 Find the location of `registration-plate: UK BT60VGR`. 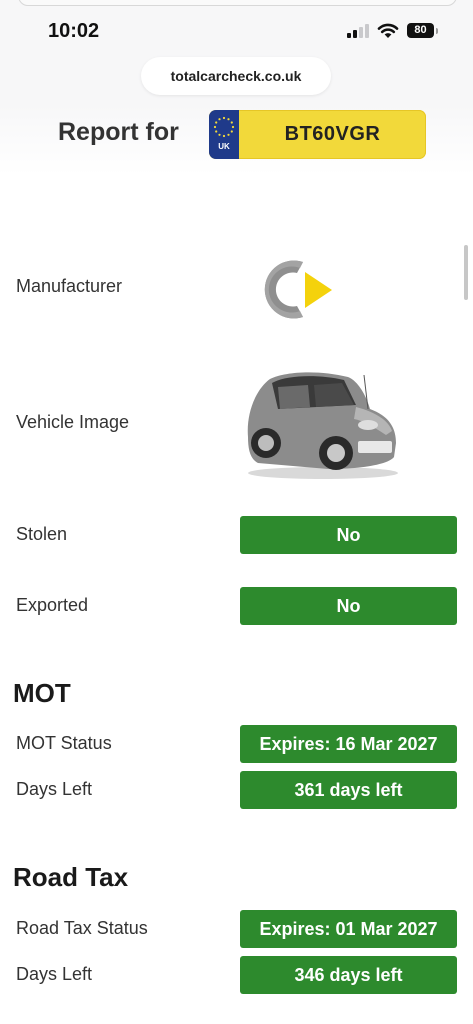

registration-plate: UK BT60VGR is located at coordinates (317, 134).